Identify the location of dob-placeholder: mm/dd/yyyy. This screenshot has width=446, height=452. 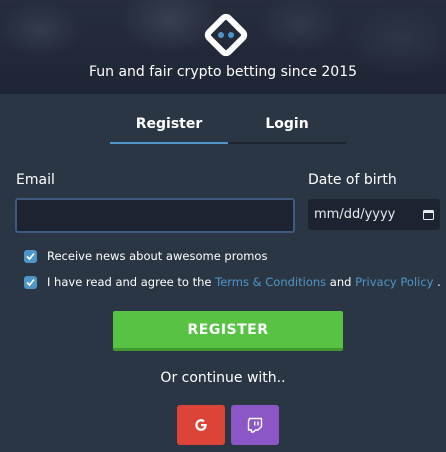
(355, 214).